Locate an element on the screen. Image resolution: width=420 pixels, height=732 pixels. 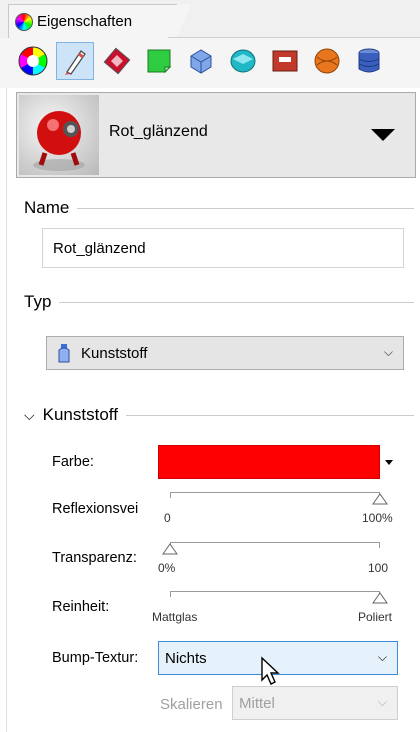
tab-strip: Eigenschaften is located at coordinates (210, 19).